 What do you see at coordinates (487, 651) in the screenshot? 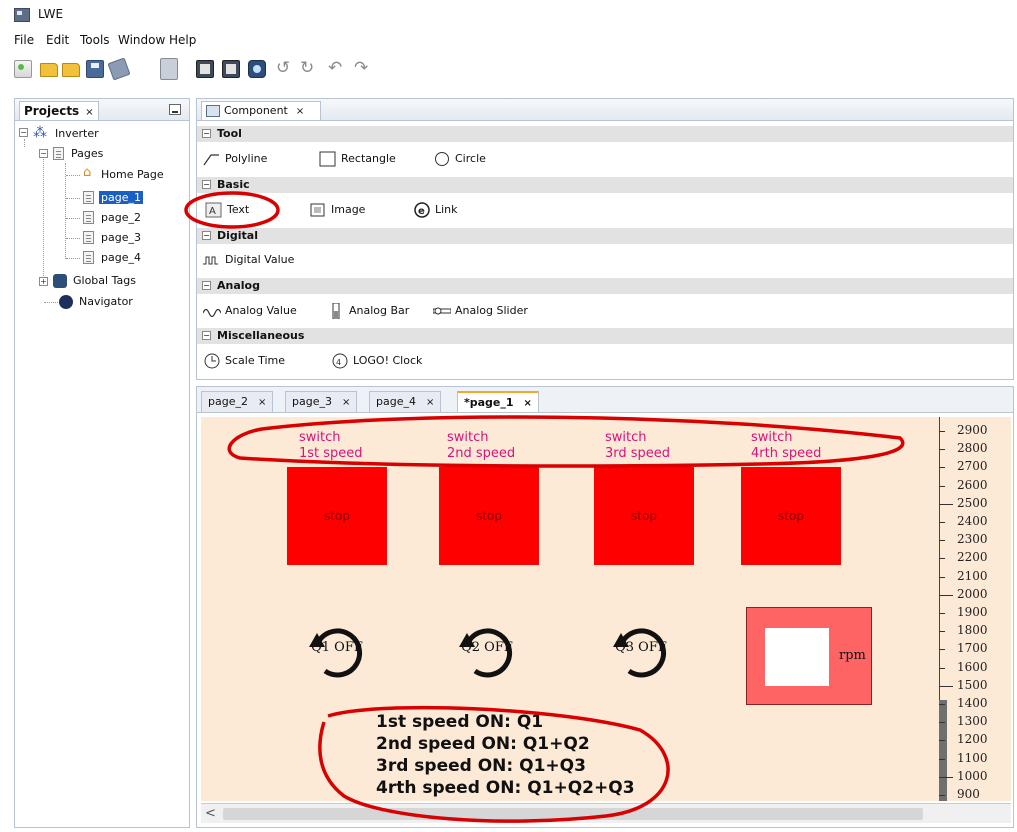
I see `output-indicator-q2: Q2 OFF` at bounding box center [487, 651].